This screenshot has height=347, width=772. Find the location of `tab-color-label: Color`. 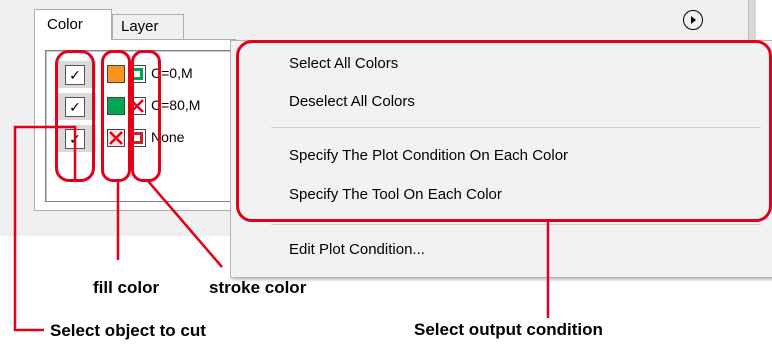

tab-color-label: Color is located at coordinates (65, 24).